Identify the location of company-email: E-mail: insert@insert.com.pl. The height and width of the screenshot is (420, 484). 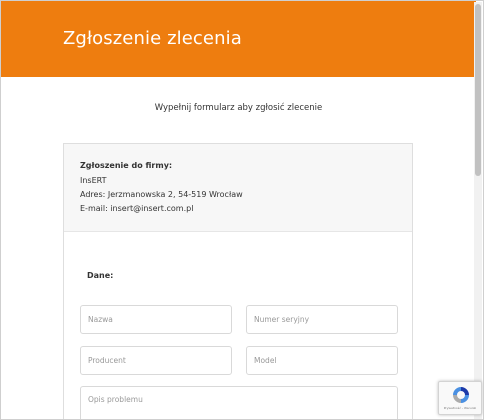
(137, 208).